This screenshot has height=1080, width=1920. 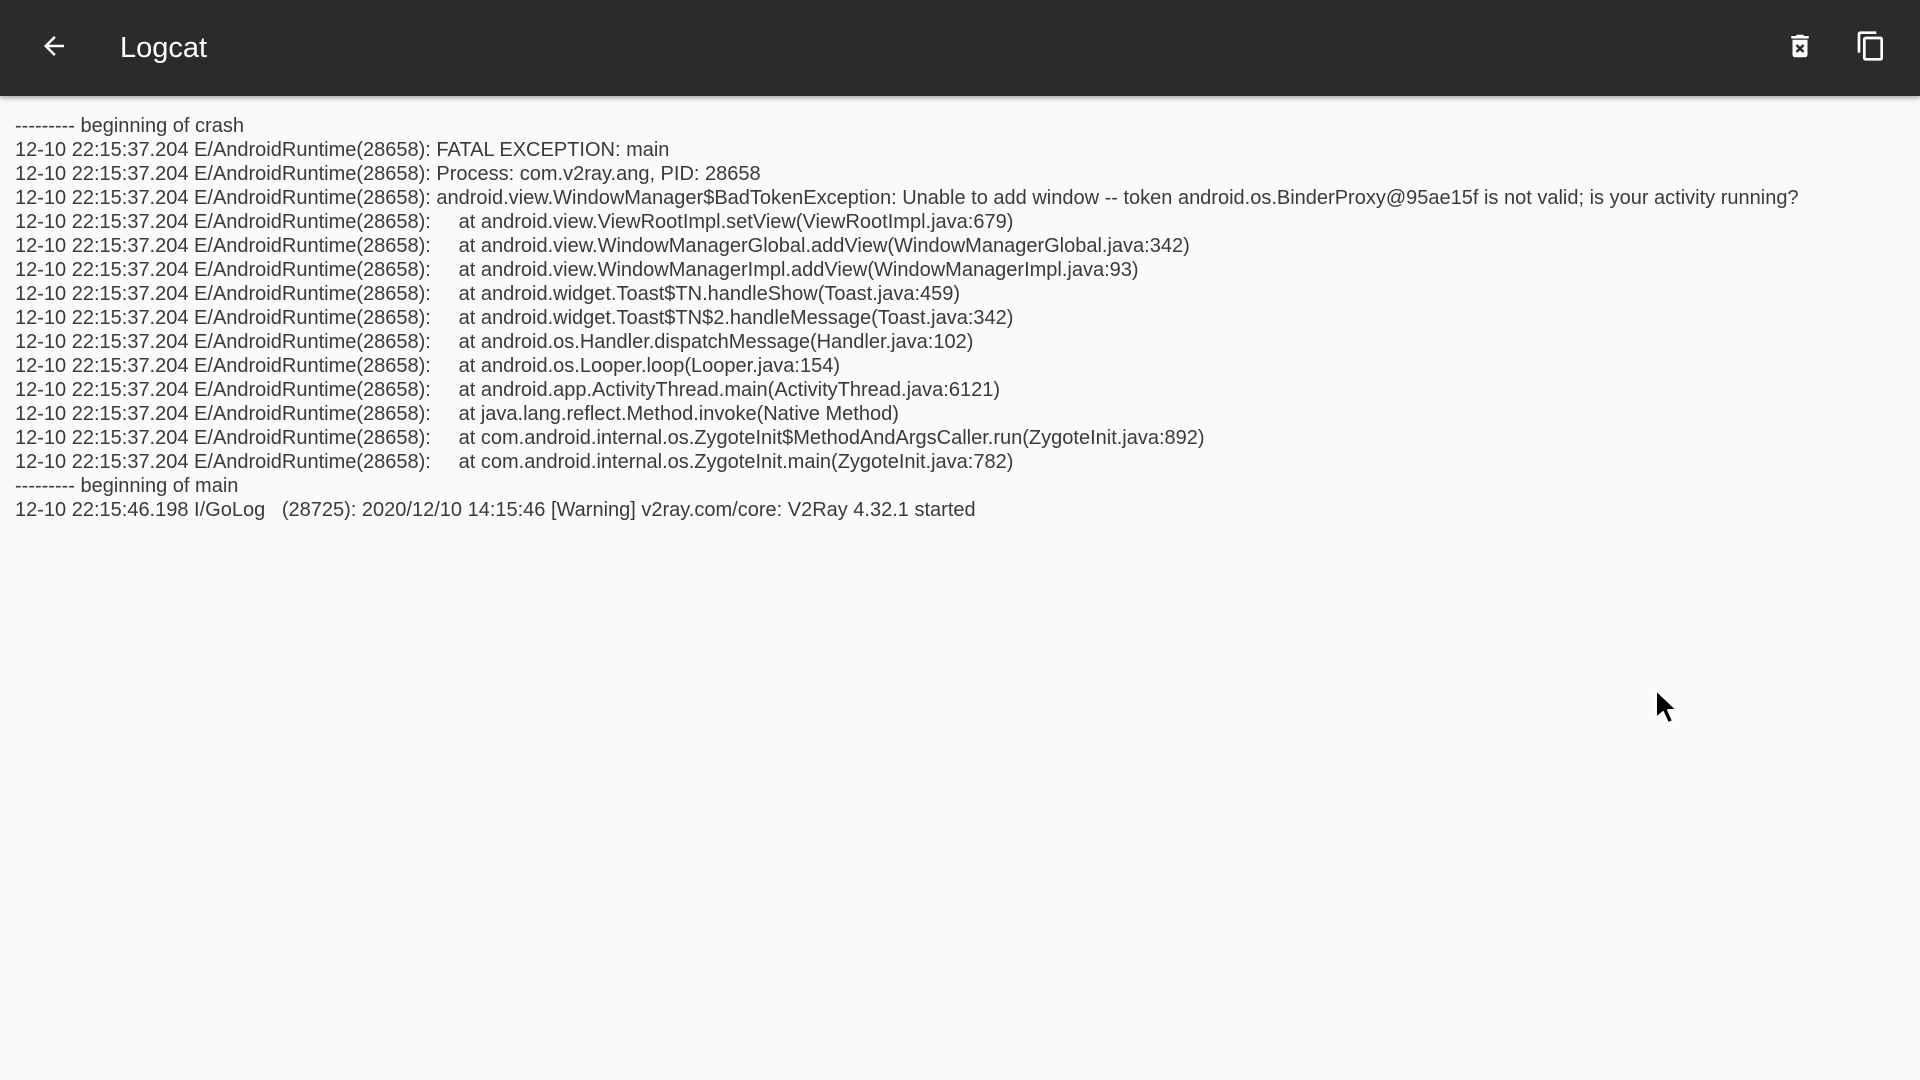 I want to click on arrow-back-icon, so click(x=54, y=48).